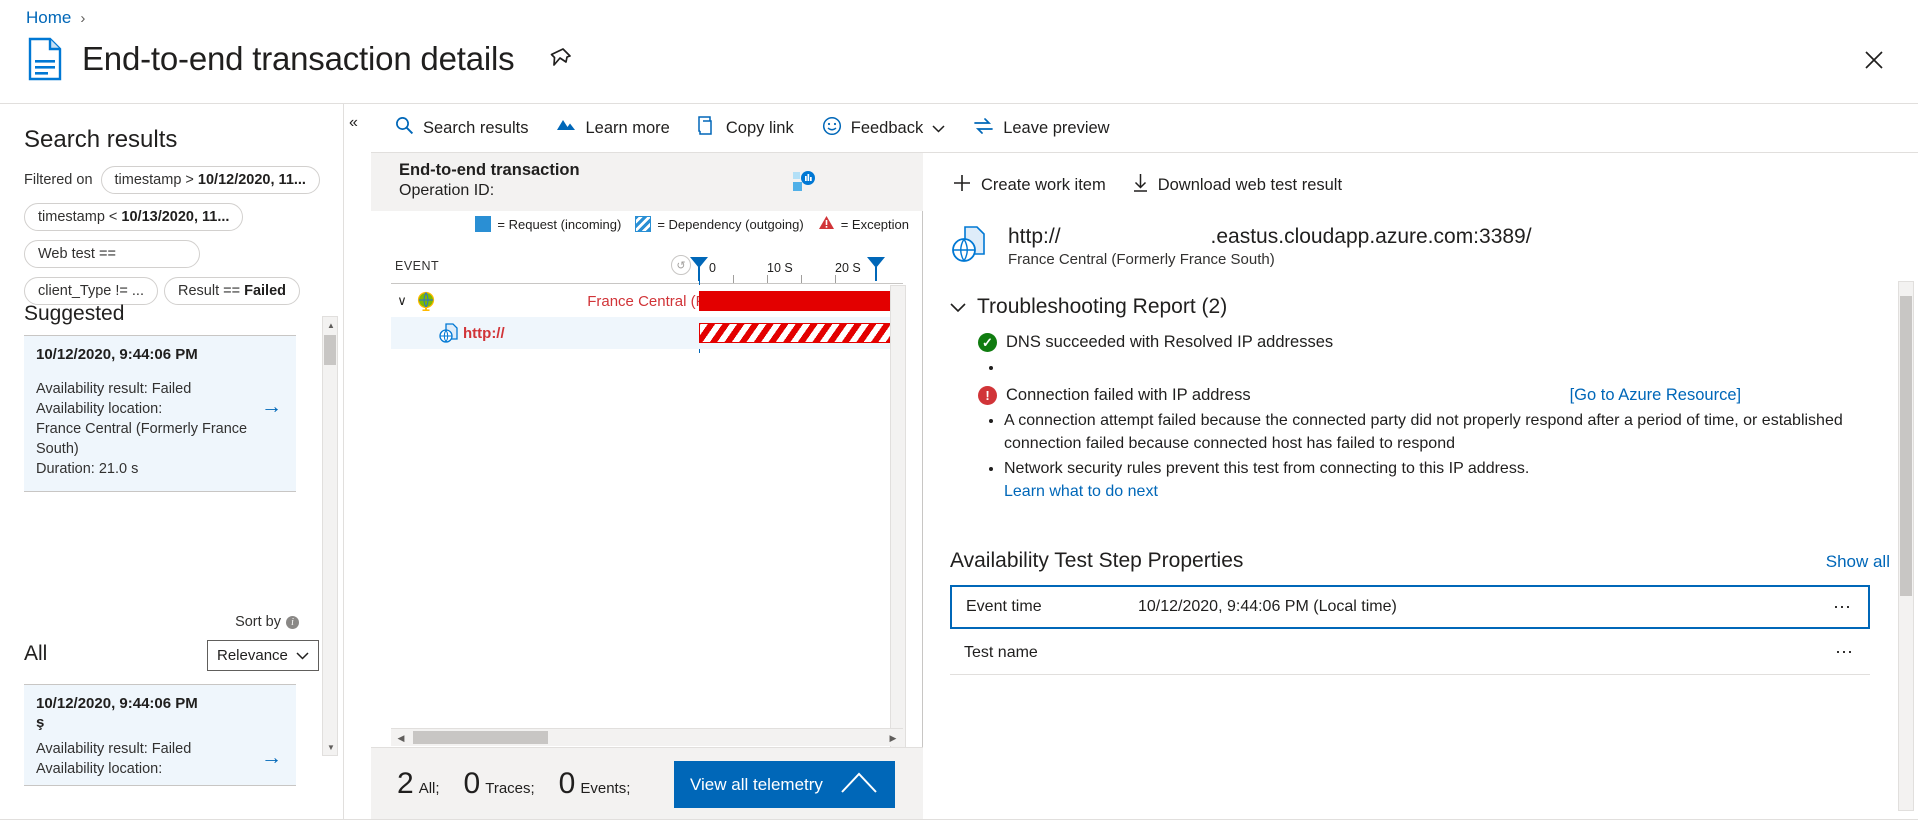 This screenshot has height=827, width=1918. I want to click on timeline-axis: 0 10 S 20 S, so click(796, 269).